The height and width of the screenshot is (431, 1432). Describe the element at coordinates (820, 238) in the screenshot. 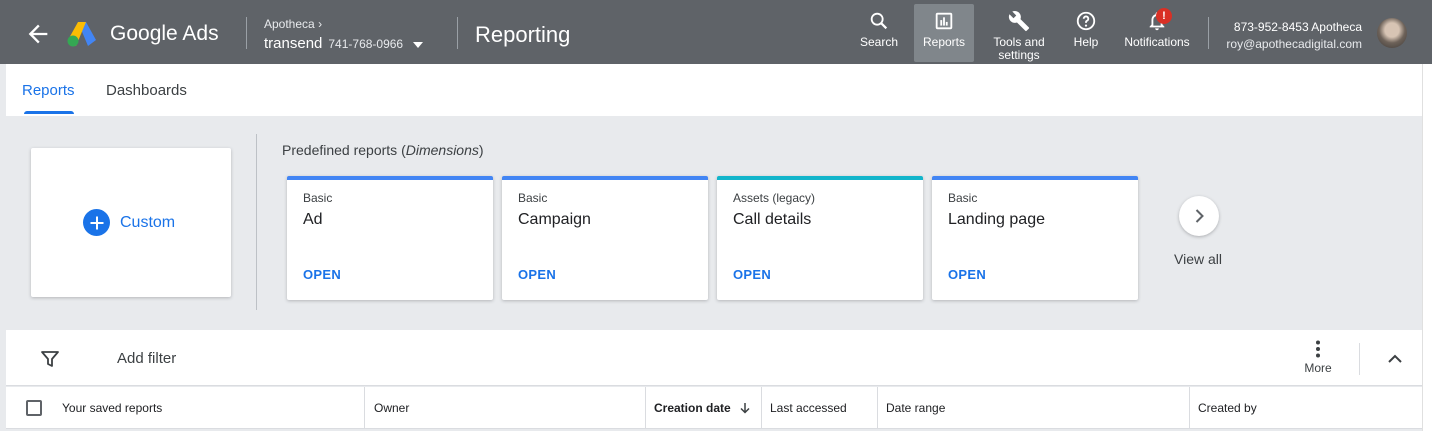

I see `report-card-call-details: Assets (legacy) Call details OPEN` at that location.